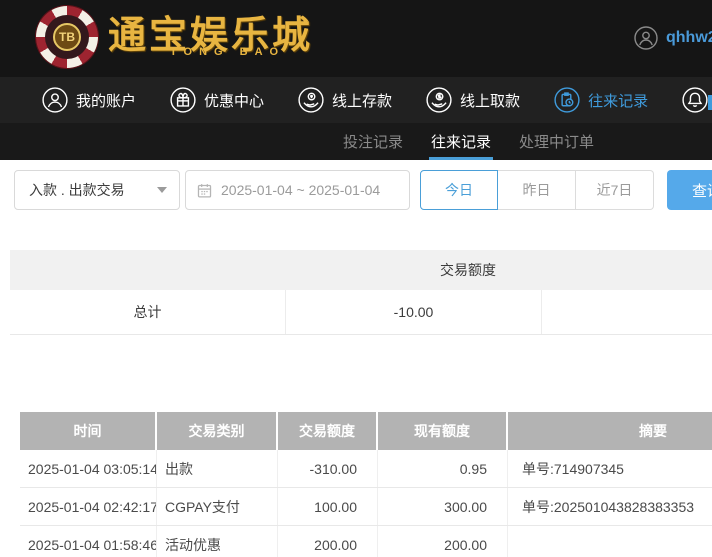 The height and width of the screenshot is (557, 712). I want to click on nav-label: 线上存款, so click(362, 101).